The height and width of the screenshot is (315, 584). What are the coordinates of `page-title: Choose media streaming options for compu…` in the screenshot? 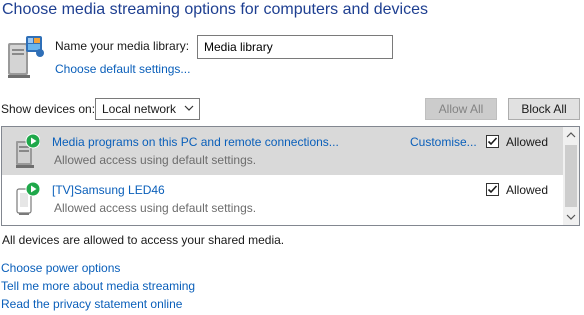 It's located at (215, 9).